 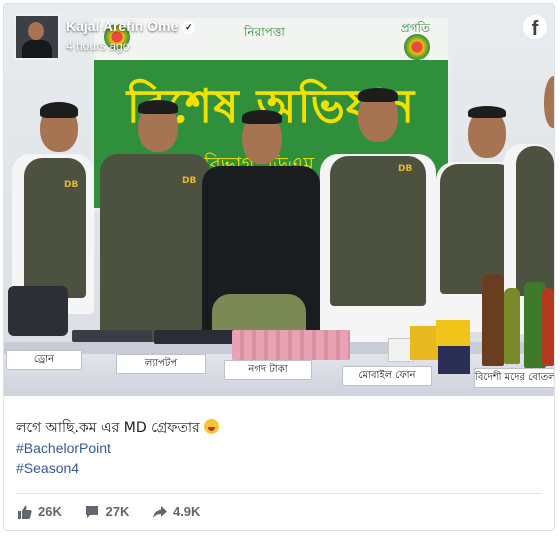 I want to click on comment-bubble-icon, so click(x=92, y=512).